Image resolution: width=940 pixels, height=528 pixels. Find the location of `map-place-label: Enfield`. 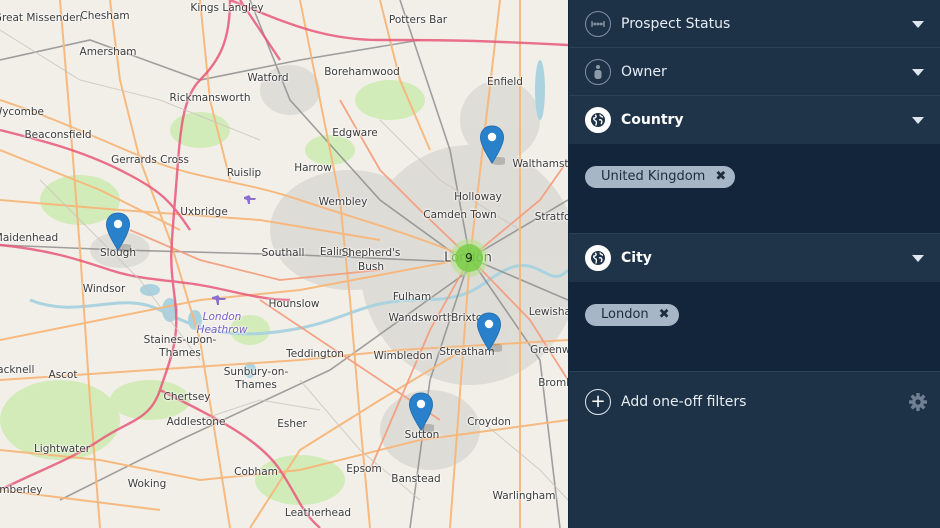

map-place-label: Enfield is located at coordinates (505, 81).